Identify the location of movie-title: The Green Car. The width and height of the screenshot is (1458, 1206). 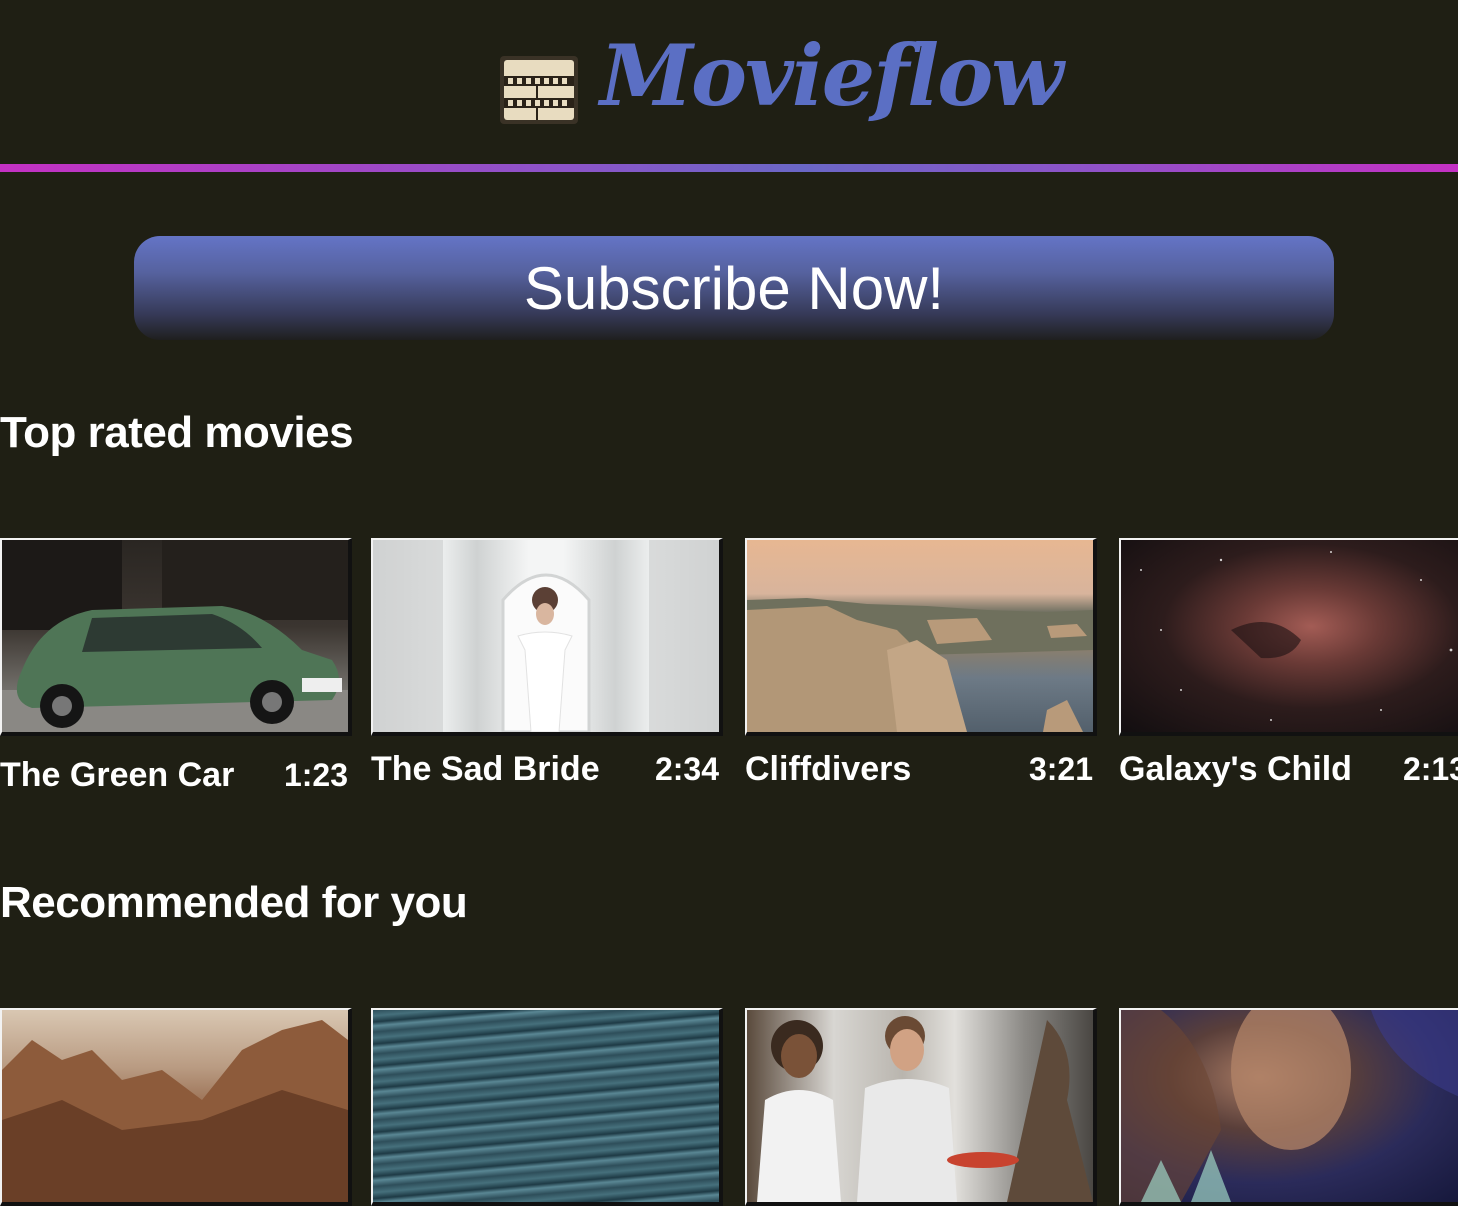
(117, 775).